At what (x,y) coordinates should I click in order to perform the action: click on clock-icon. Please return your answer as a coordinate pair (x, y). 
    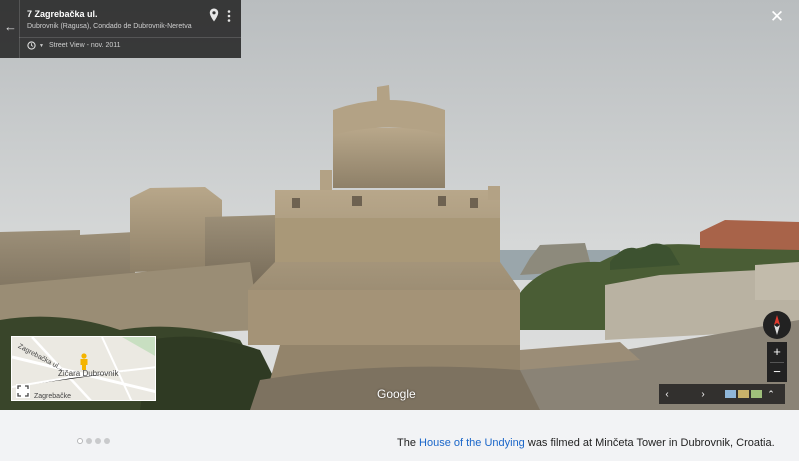
    Looking at the image, I should click on (31, 45).